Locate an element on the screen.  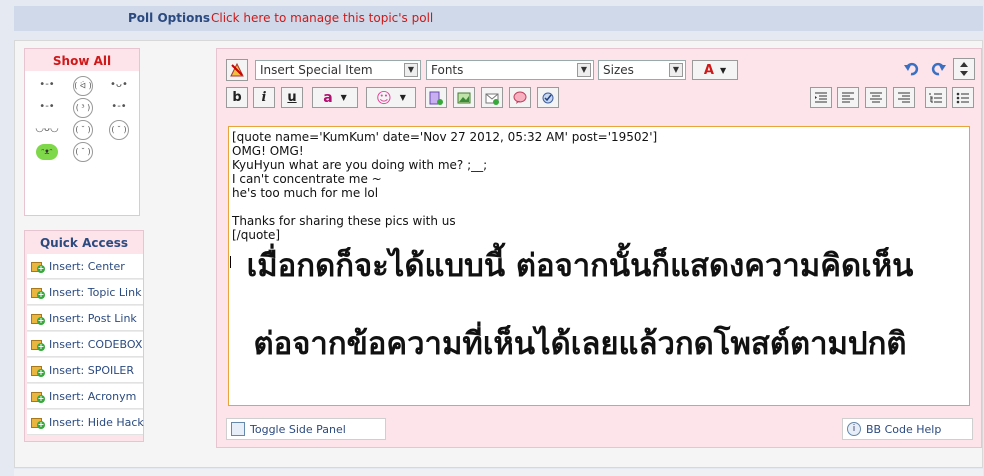
insert-quote-button is located at coordinates (520, 97).